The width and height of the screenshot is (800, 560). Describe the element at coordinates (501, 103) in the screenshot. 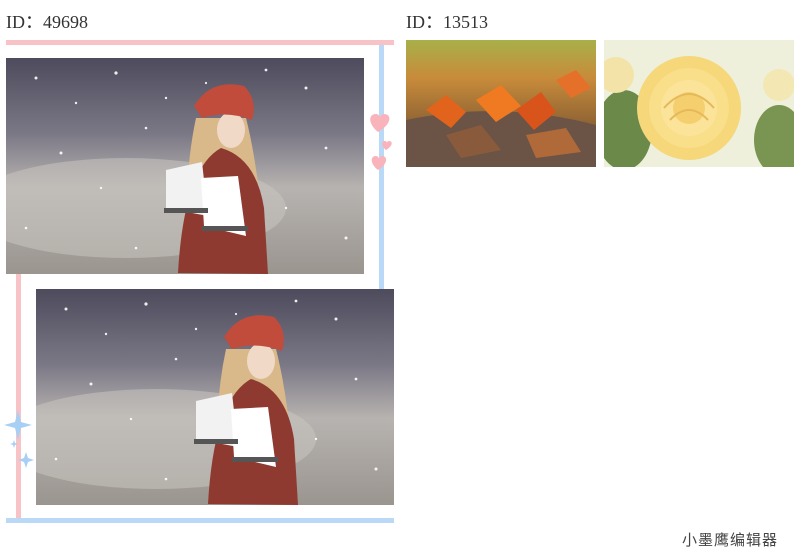

I see `autumn-leaves-photo` at that location.